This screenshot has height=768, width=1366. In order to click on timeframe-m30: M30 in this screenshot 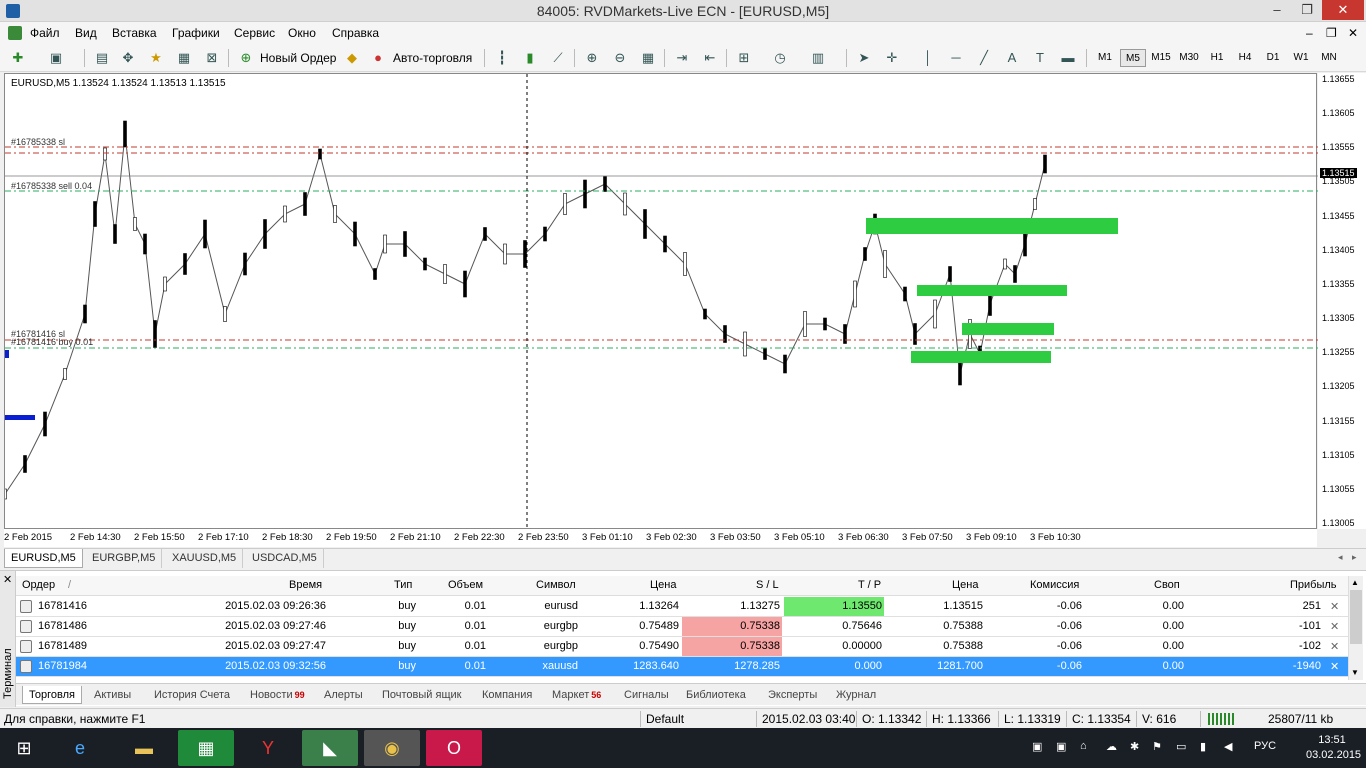, I will do `click(1189, 58)`.